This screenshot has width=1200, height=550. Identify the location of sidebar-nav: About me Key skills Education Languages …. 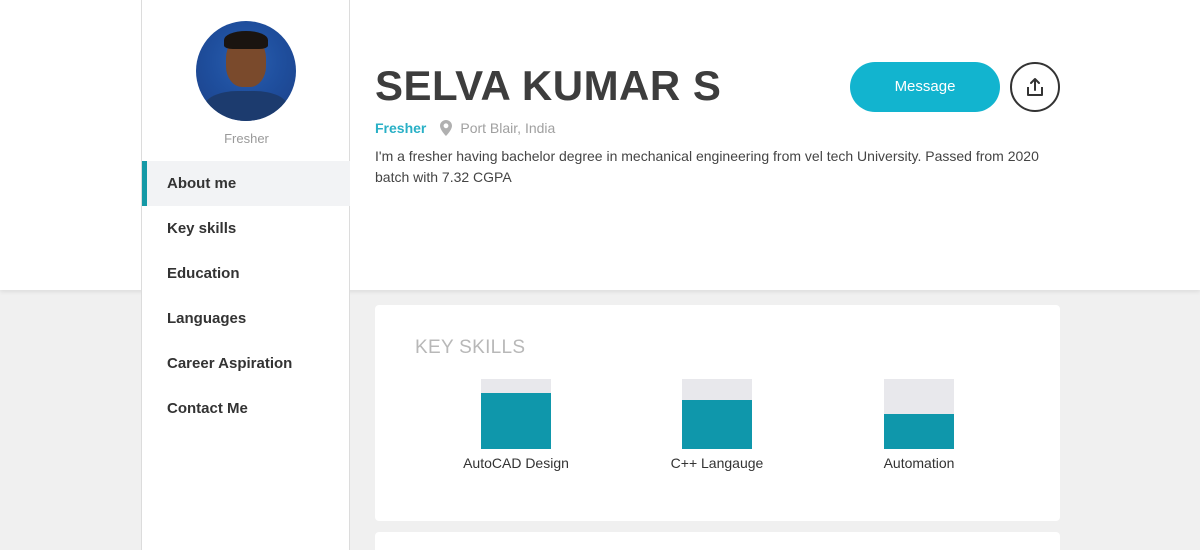
(246, 296).